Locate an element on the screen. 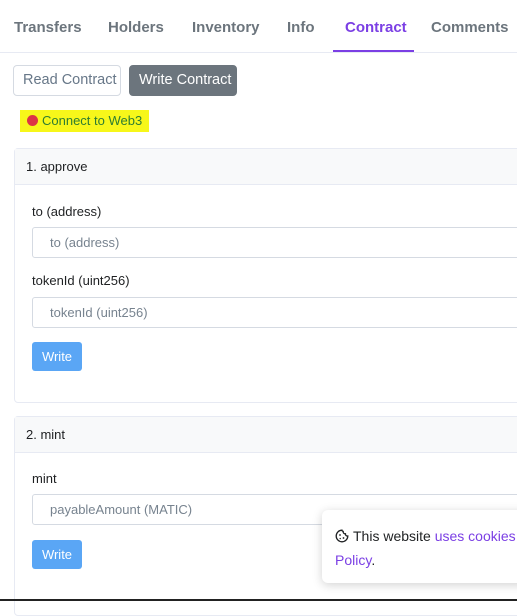 The width and height of the screenshot is (517, 616). cookie-icon is located at coordinates (342, 534).